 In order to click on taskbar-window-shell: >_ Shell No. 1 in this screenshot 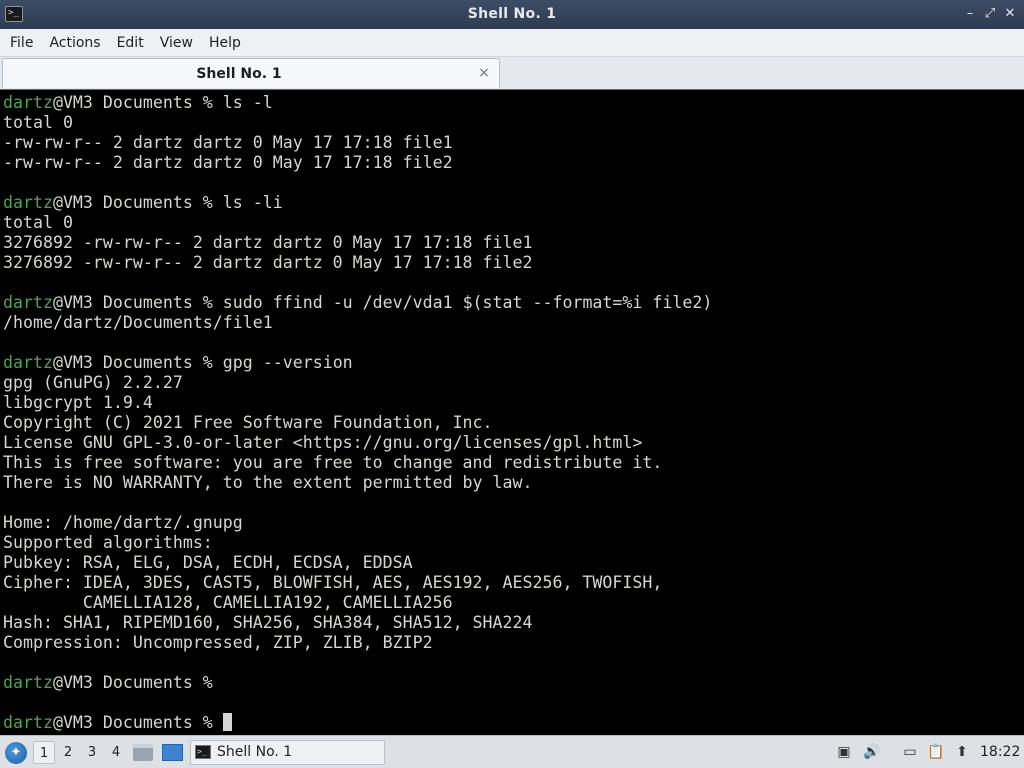, I will do `click(287, 752)`.